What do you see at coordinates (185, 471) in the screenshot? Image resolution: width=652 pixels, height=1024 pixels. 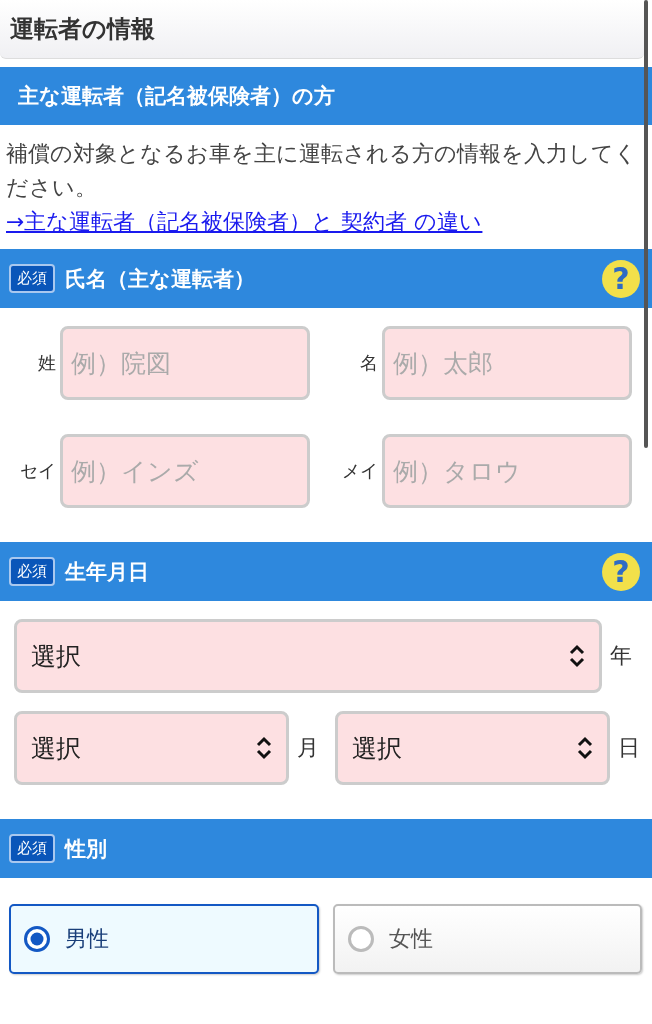 I see `input-field: 例）インズ` at bounding box center [185, 471].